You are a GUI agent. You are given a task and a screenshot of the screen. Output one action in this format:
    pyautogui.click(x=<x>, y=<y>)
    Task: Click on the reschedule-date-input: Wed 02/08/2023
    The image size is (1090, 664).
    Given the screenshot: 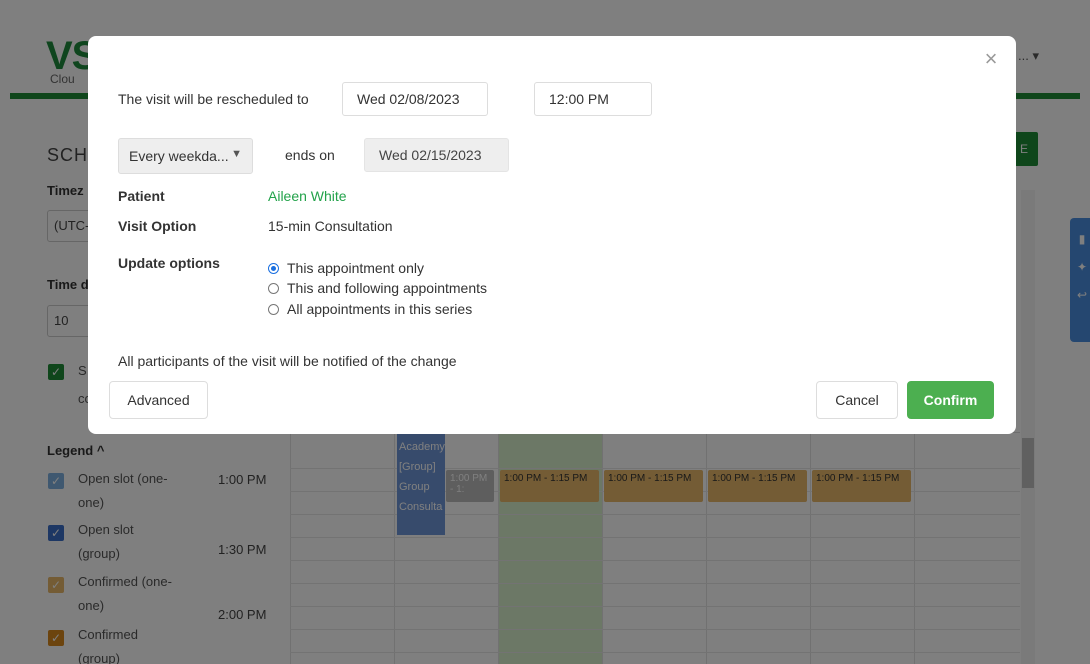 What is the action you would take?
    pyautogui.click(x=415, y=99)
    